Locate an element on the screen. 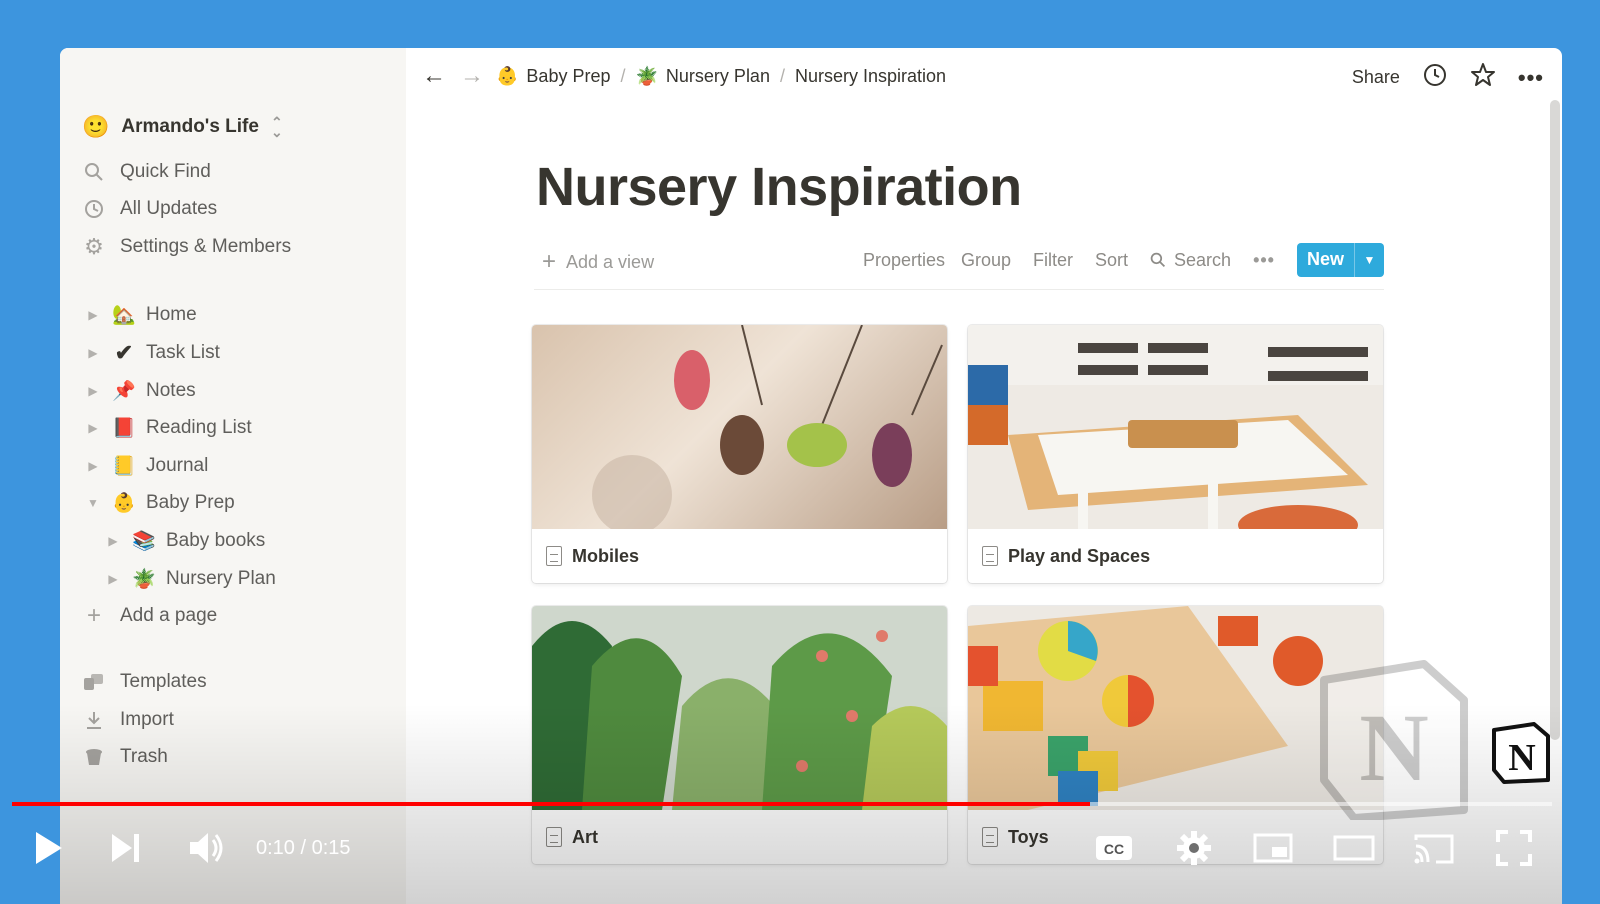  skip-next-icon is located at coordinates (125, 848).